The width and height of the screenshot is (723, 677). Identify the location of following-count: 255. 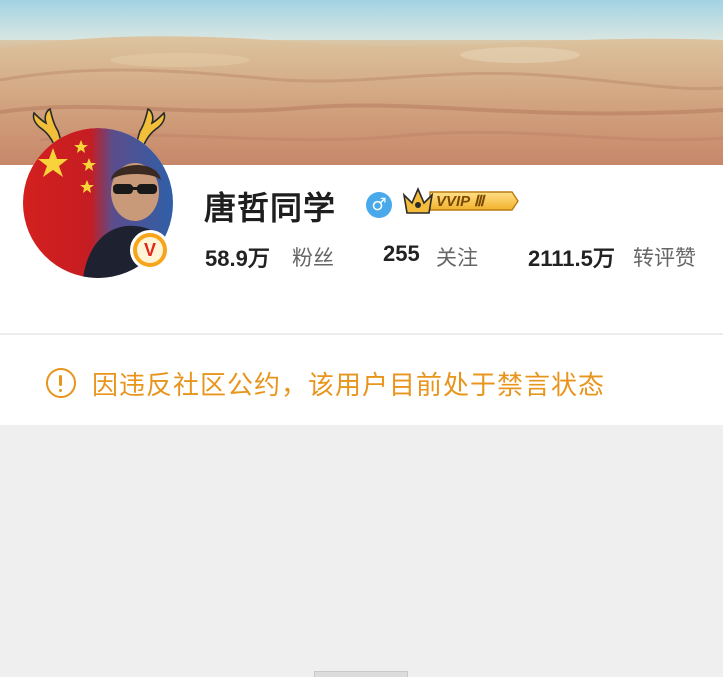
(401, 254).